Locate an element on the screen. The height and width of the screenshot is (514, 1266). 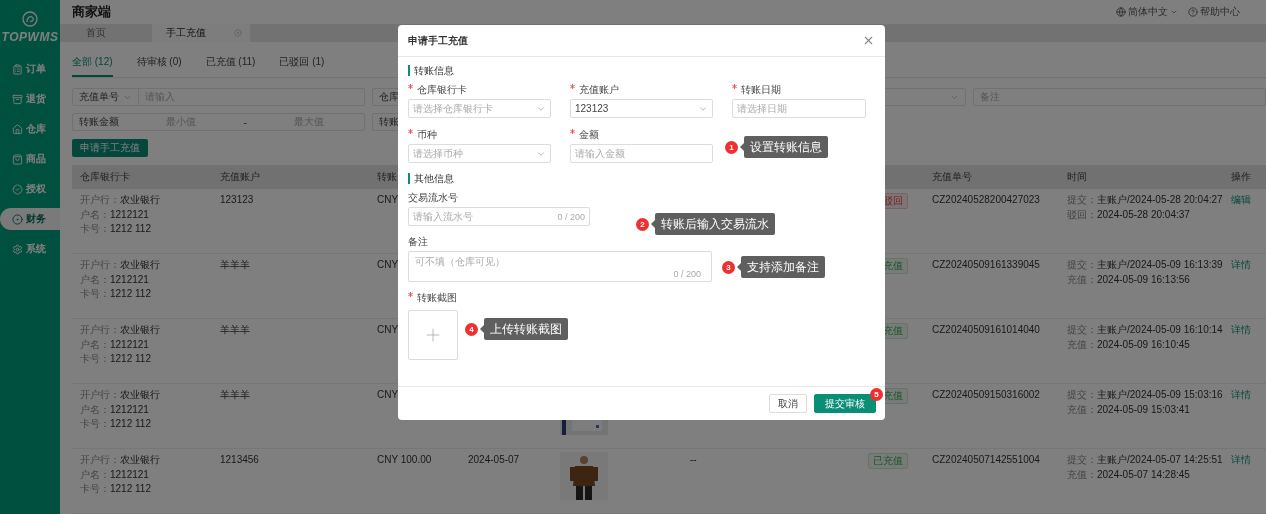
column-header: 充值单号 is located at coordinates (952, 177).